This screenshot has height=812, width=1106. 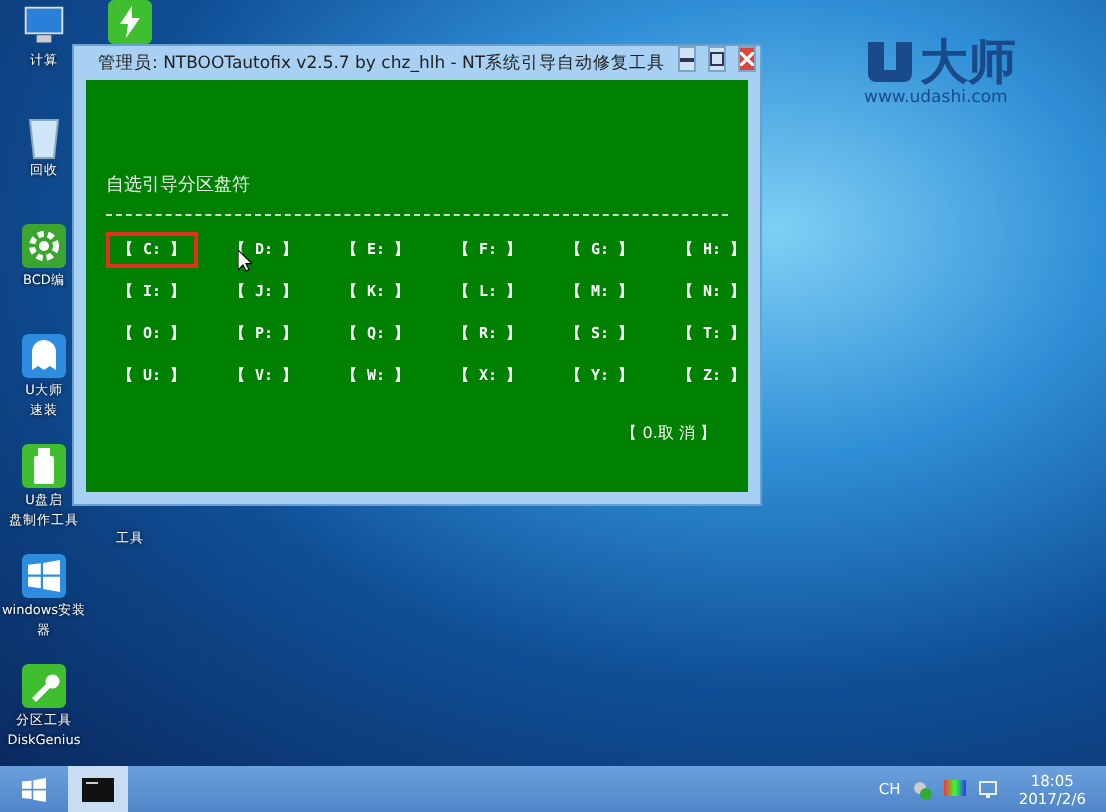 I want to click on computer-icon, so click(x=44, y=26).